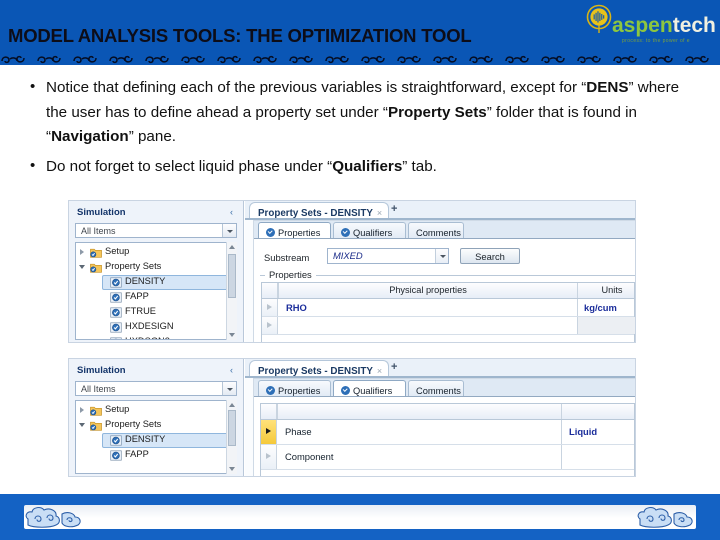  I want to click on cell-units: kg/cum, so click(600, 307).